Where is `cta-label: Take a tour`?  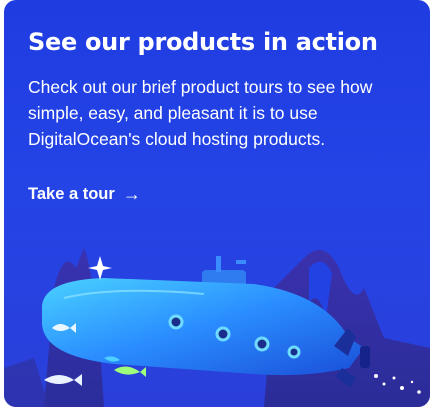
cta-label: Take a tour is located at coordinates (71, 194).